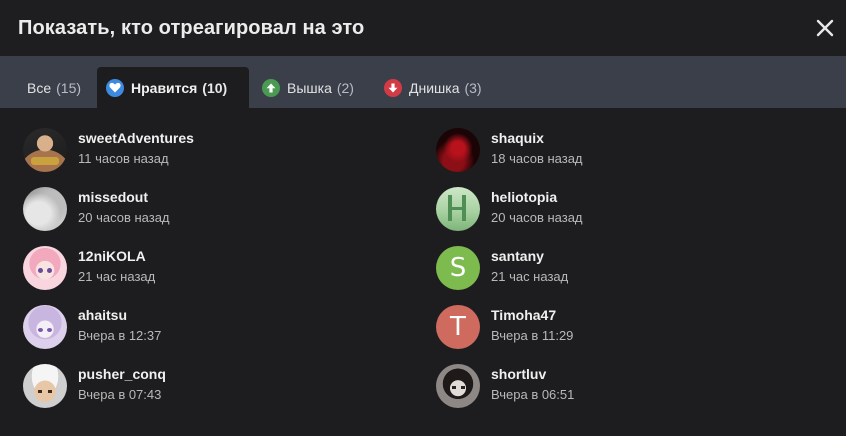 This screenshot has width=846, height=436. I want to click on list-item: pusher_conq Вчера в 07:43, so click(213, 388).